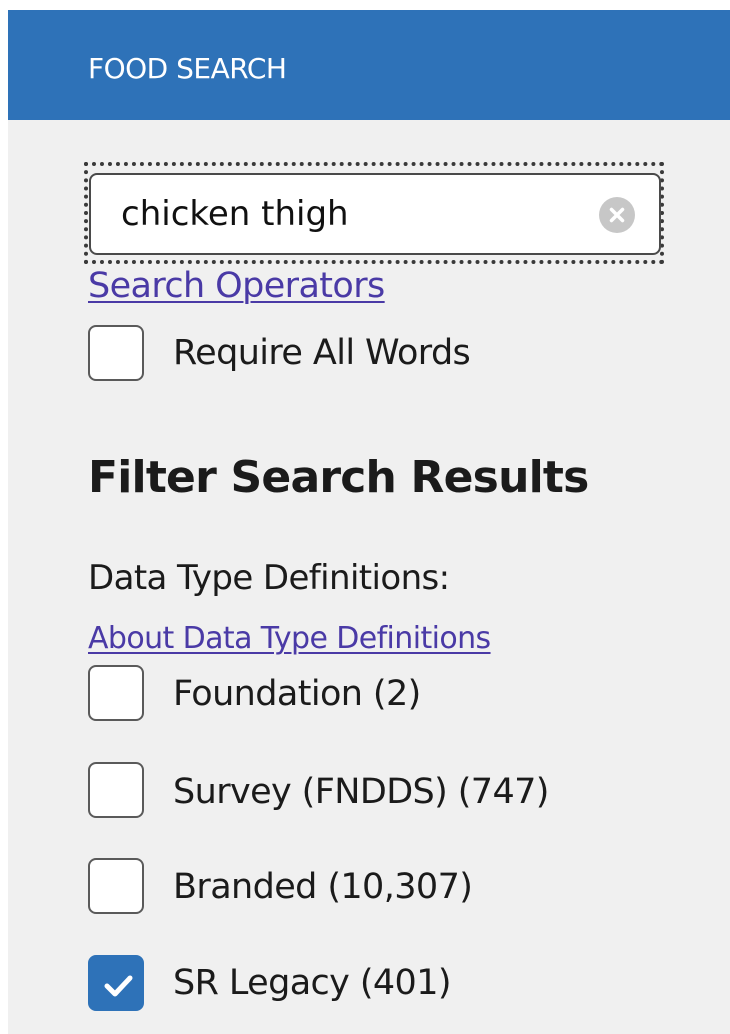  Describe the element at coordinates (322, 353) in the screenshot. I see `require-all-words-label: Require All Words` at that location.